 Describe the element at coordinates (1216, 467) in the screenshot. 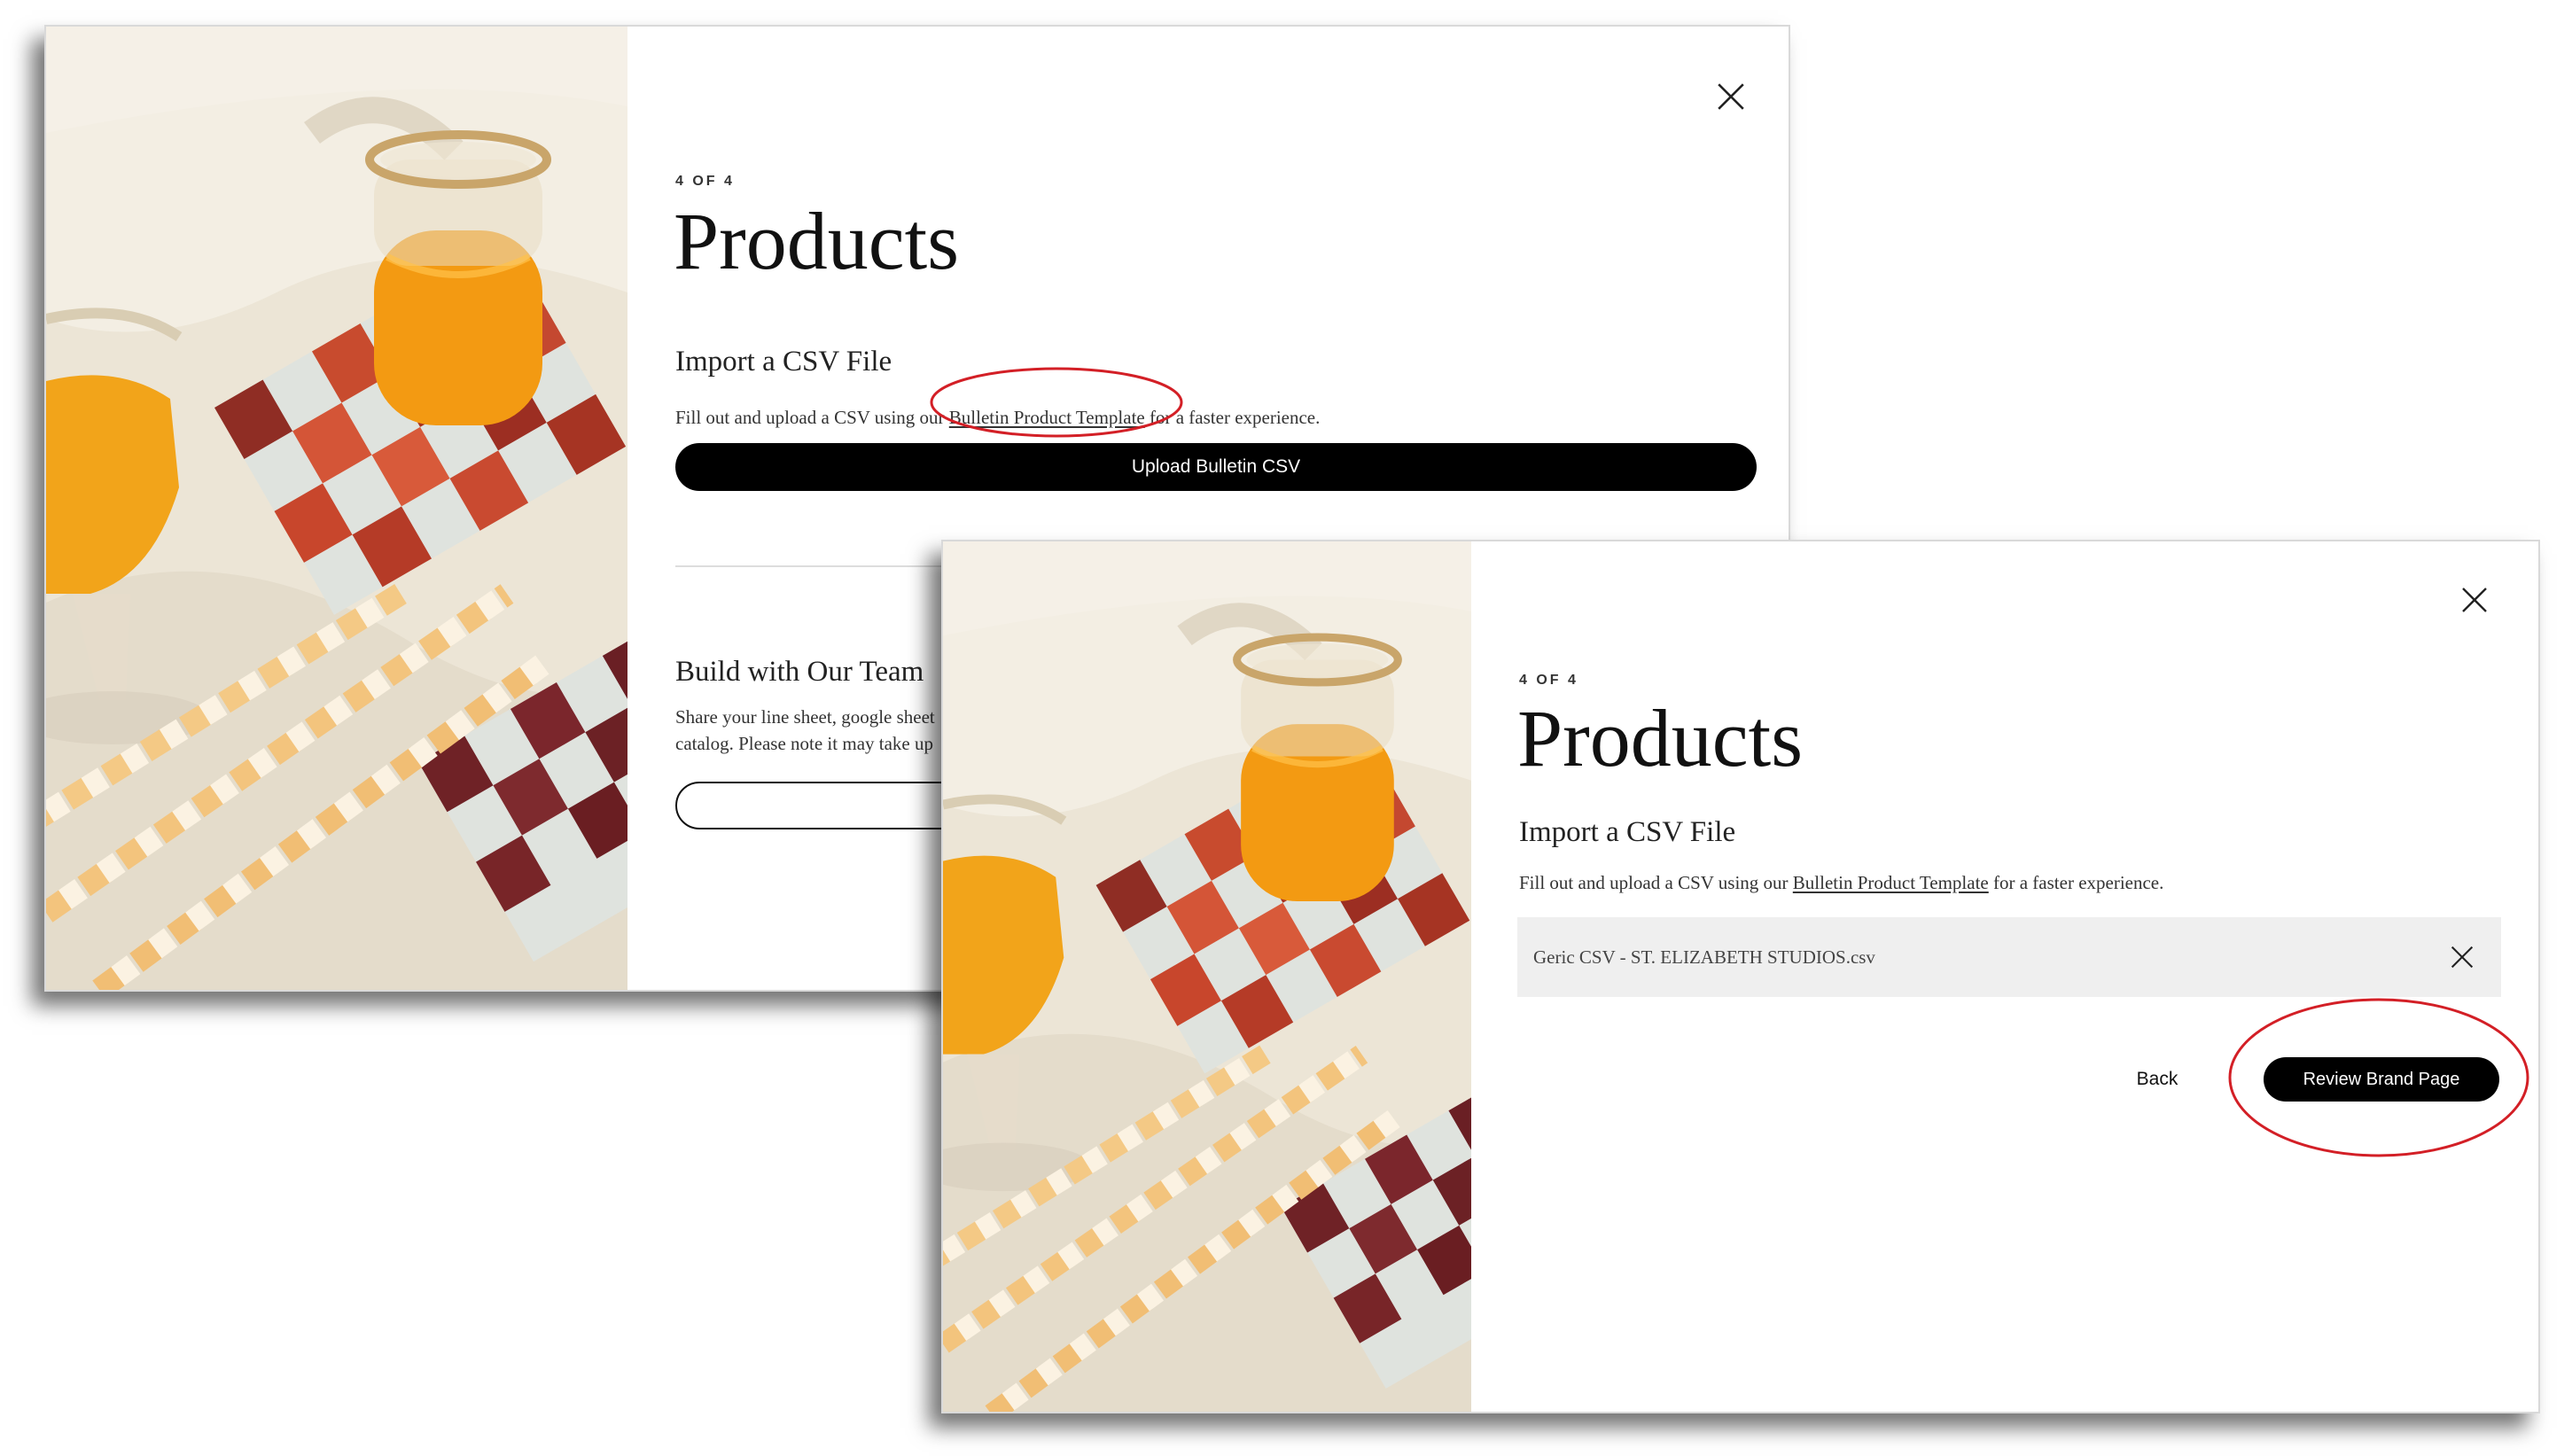

I see `upload-csv-button: Upload Bulletin CSV` at that location.